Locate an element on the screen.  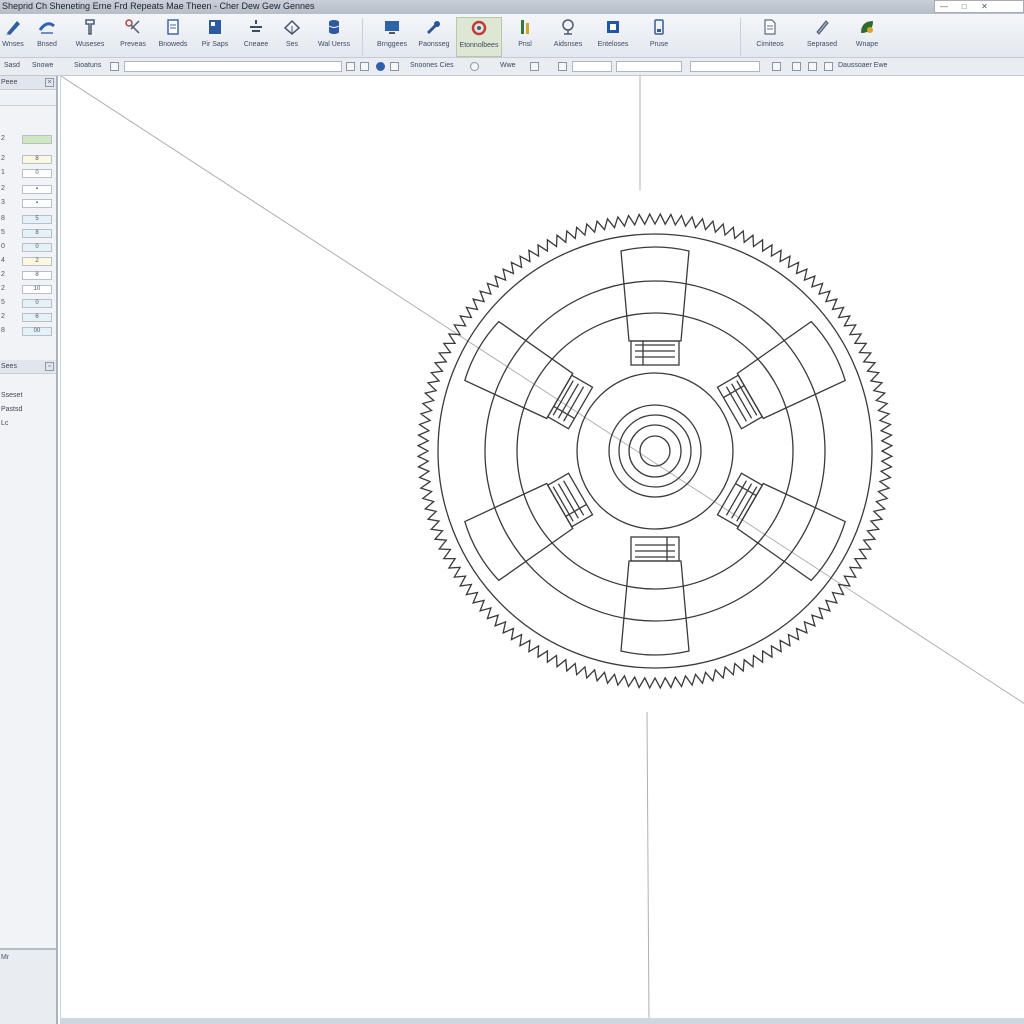
page-icon is located at coordinates (770, 27).